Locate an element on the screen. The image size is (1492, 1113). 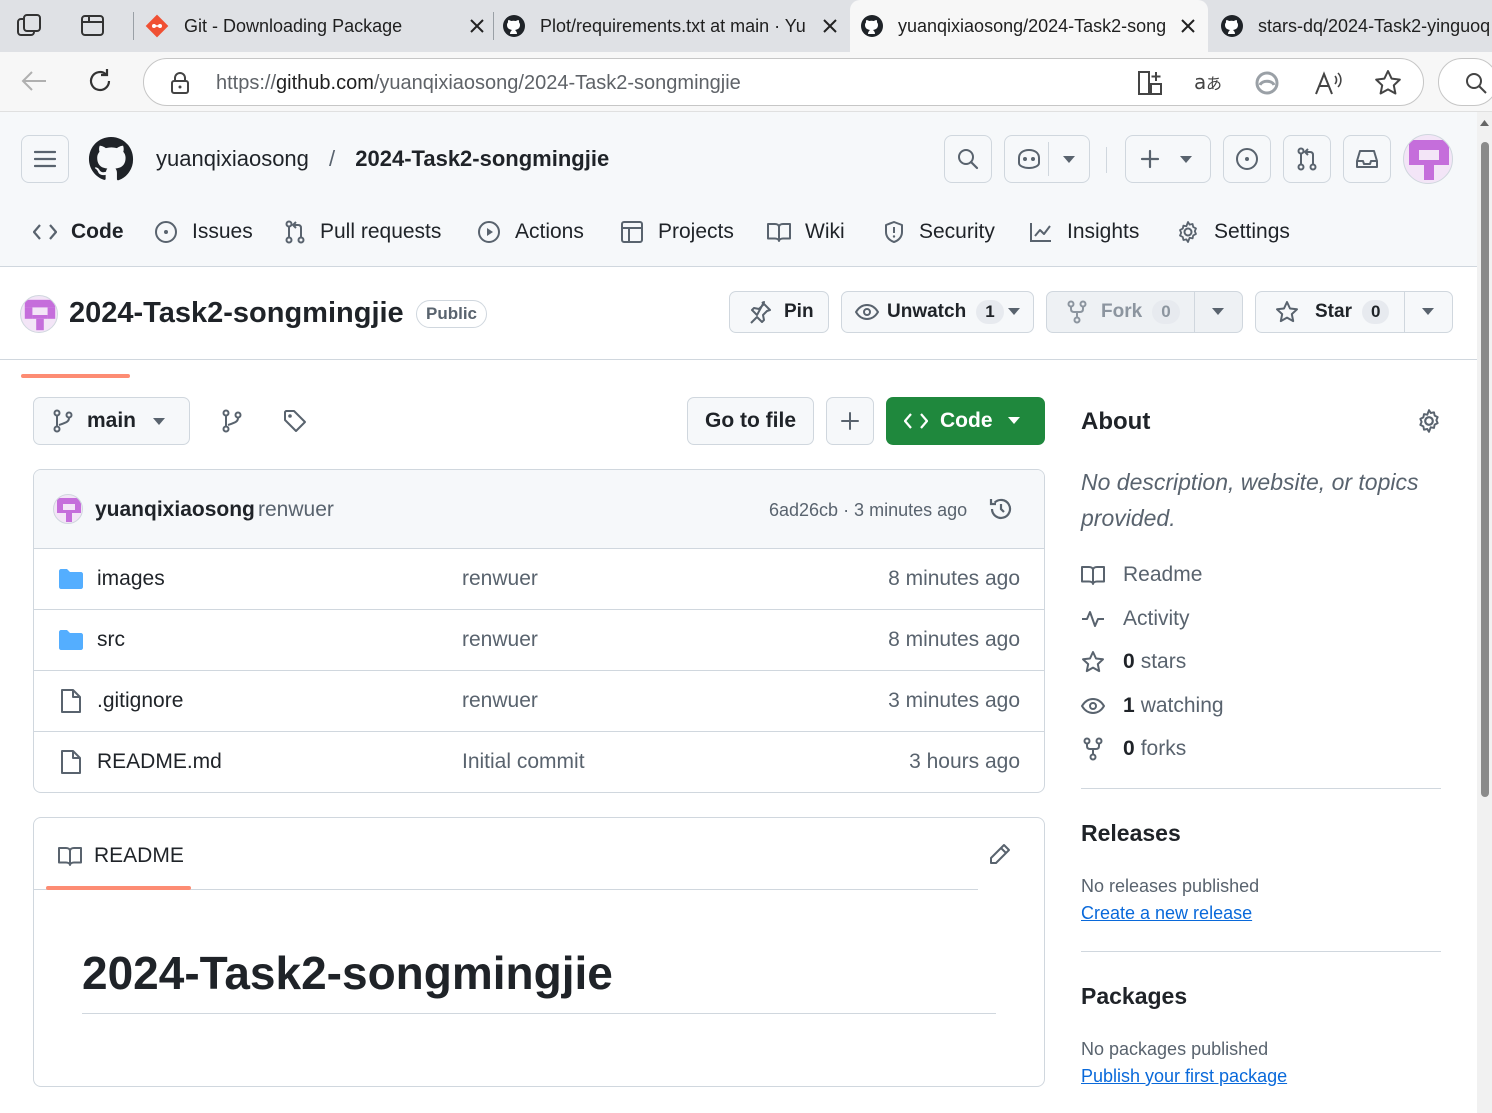
table-row: src renwuer 8 minutes ago is located at coordinates (539, 639).